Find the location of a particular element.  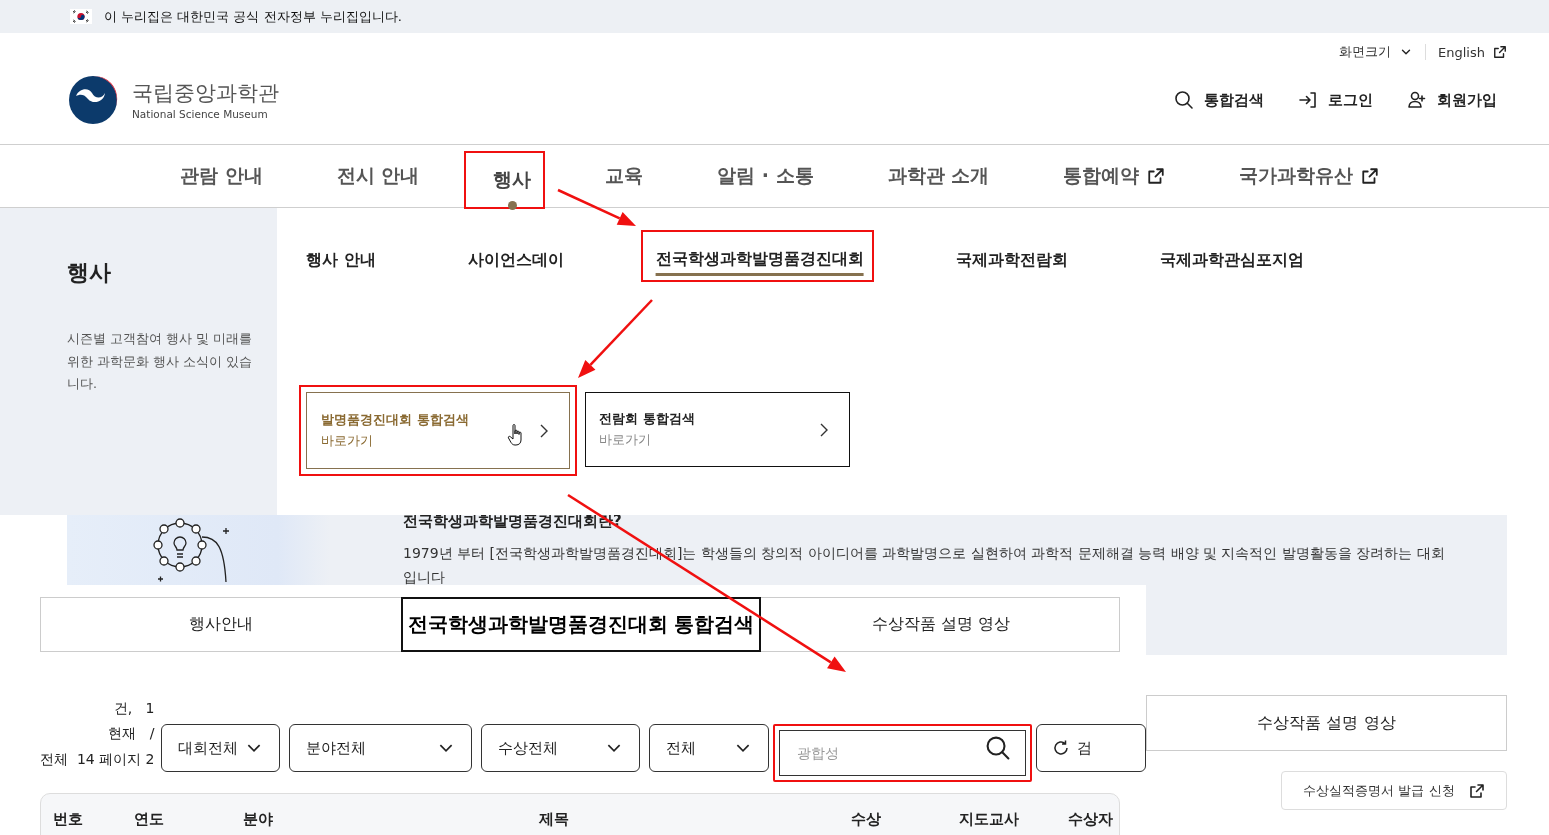

filter-dropdown: 수상전체 is located at coordinates (560, 748).